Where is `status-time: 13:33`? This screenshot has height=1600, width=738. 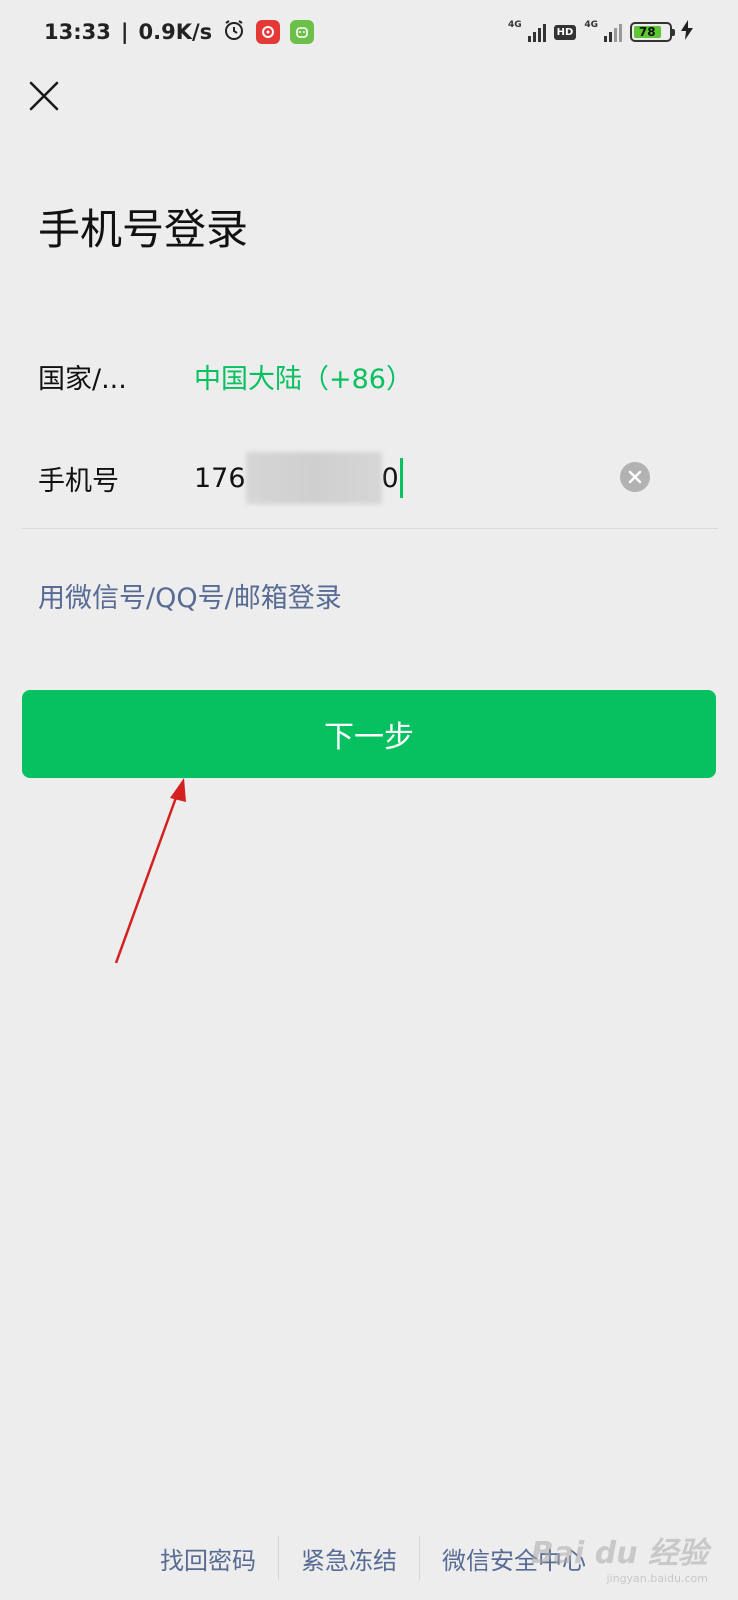 status-time: 13:33 is located at coordinates (77, 32).